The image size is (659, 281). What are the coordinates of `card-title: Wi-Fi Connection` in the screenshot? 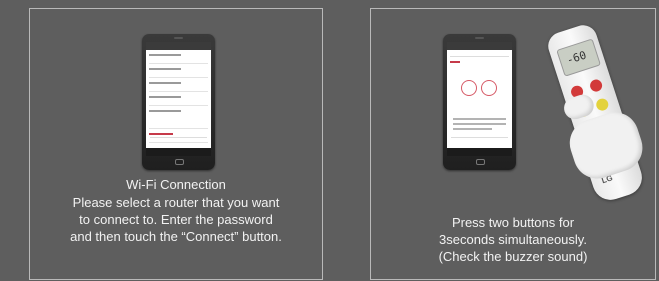 It's located at (176, 184).